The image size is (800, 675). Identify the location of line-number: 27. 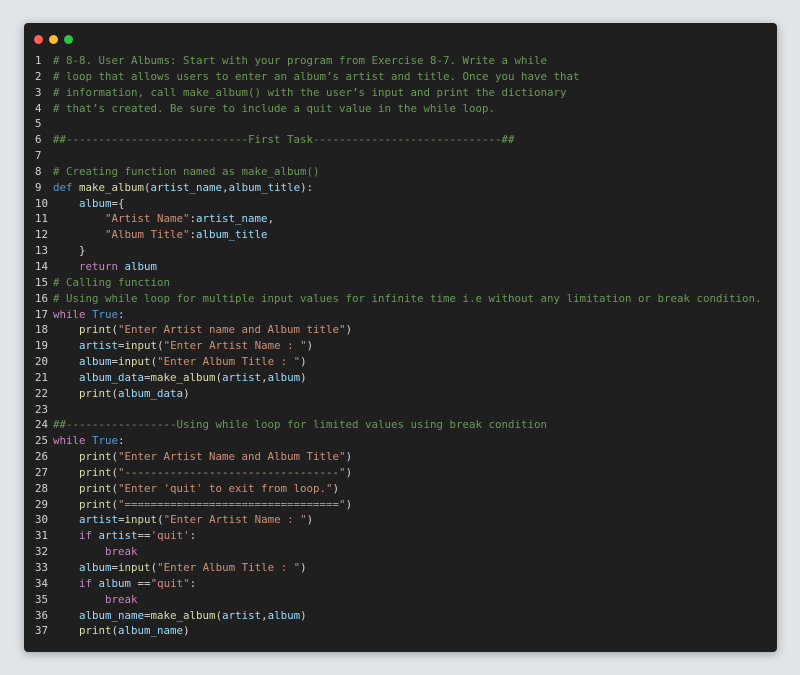
(42, 472).